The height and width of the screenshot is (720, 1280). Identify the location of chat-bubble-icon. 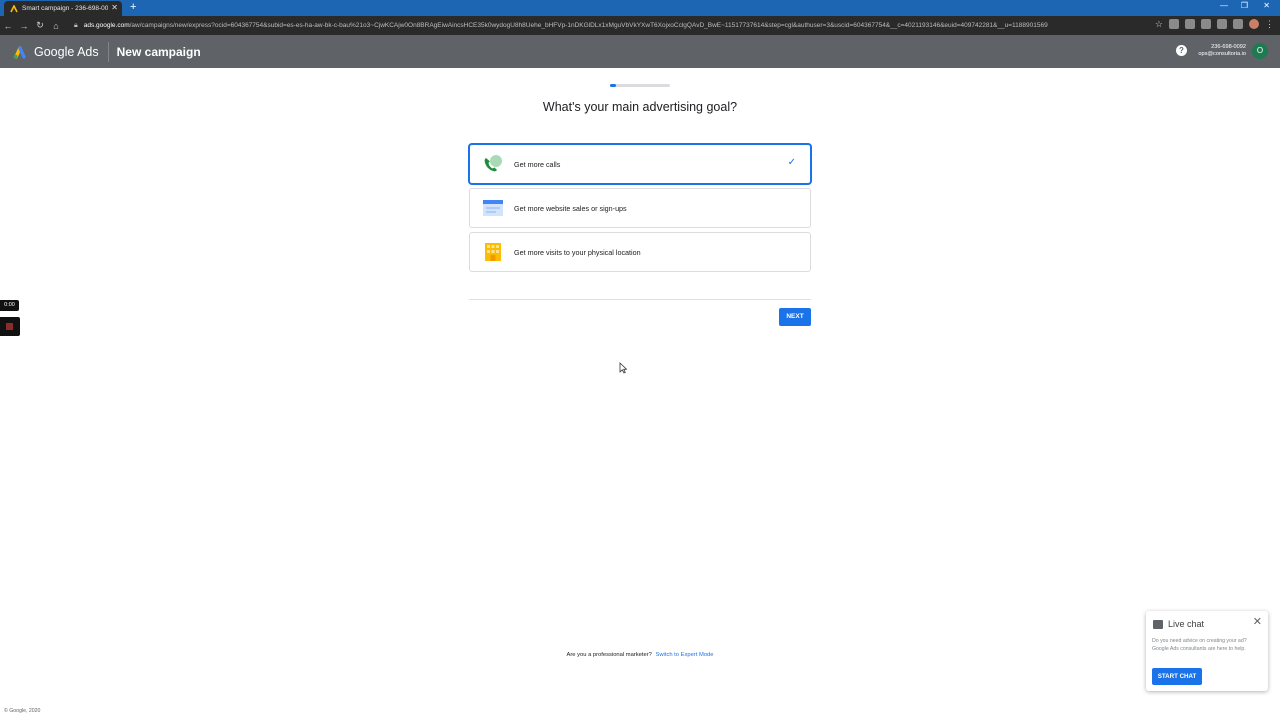
(1158, 624).